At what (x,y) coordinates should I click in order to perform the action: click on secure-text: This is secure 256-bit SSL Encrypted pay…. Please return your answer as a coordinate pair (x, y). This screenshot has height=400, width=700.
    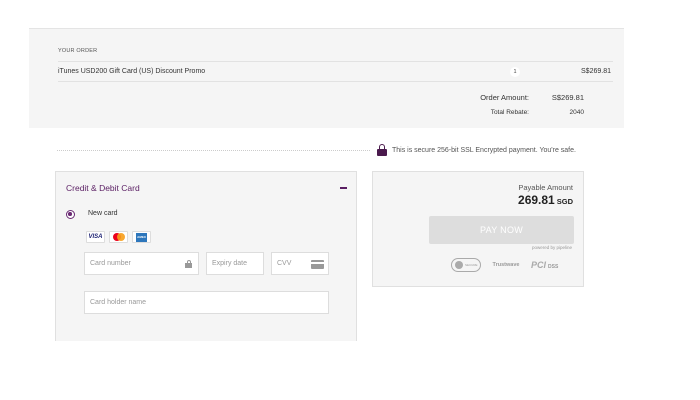
    Looking at the image, I should click on (484, 150).